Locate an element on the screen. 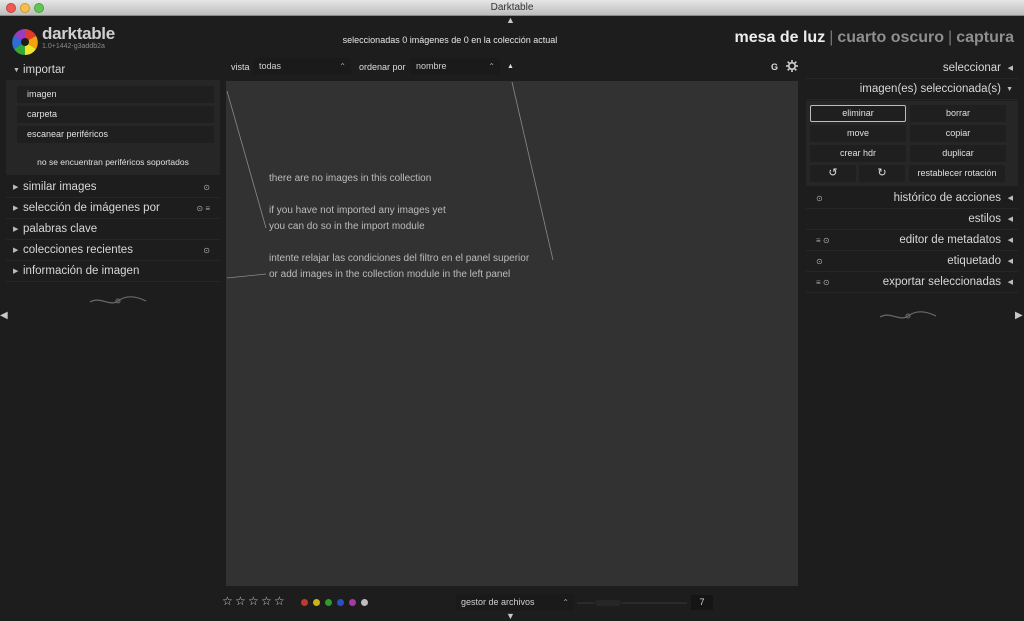 The height and width of the screenshot is (621, 1024). module-label: editor de metadatos is located at coordinates (950, 240).